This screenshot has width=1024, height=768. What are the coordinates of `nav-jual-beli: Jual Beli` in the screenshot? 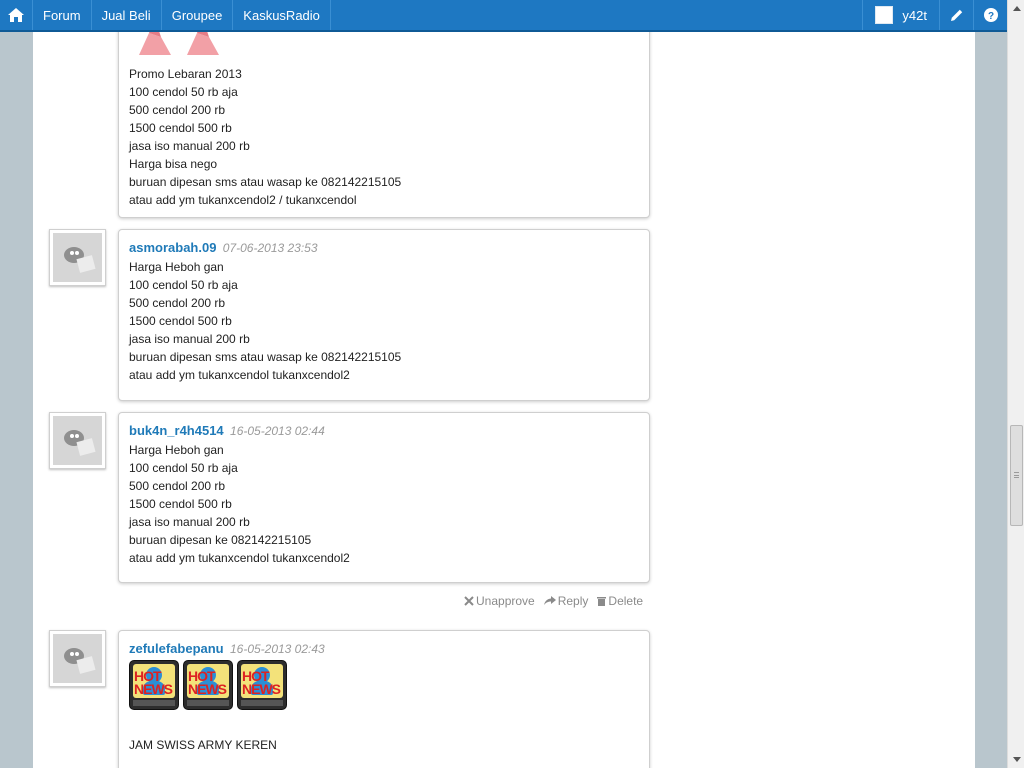 It's located at (127, 15).